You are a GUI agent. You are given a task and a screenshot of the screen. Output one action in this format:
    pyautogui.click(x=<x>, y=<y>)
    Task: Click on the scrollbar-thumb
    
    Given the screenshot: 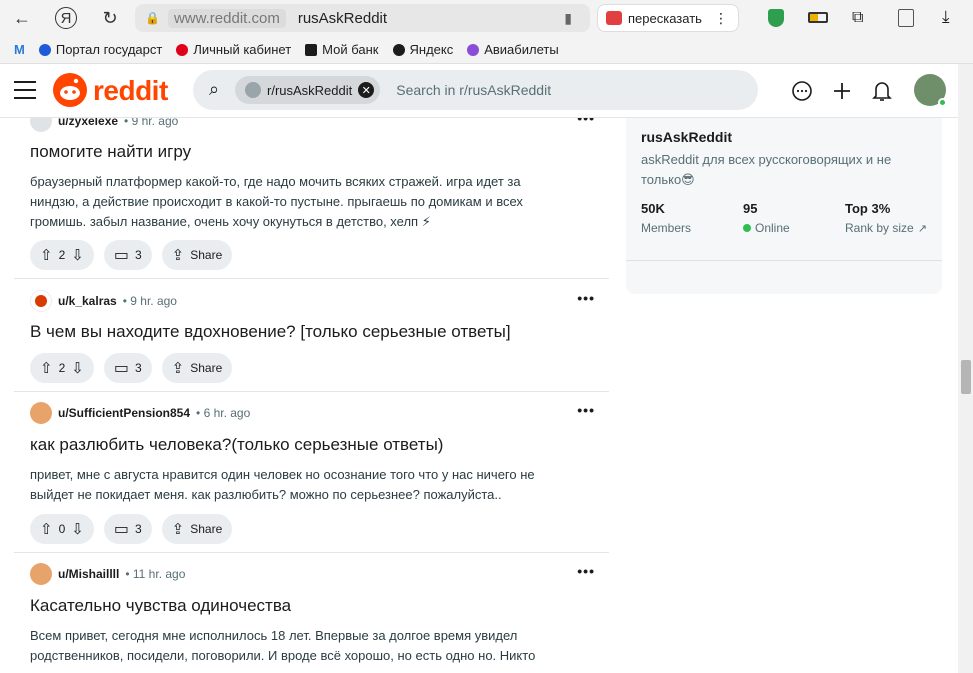 What is the action you would take?
    pyautogui.click(x=966, y=377)
    